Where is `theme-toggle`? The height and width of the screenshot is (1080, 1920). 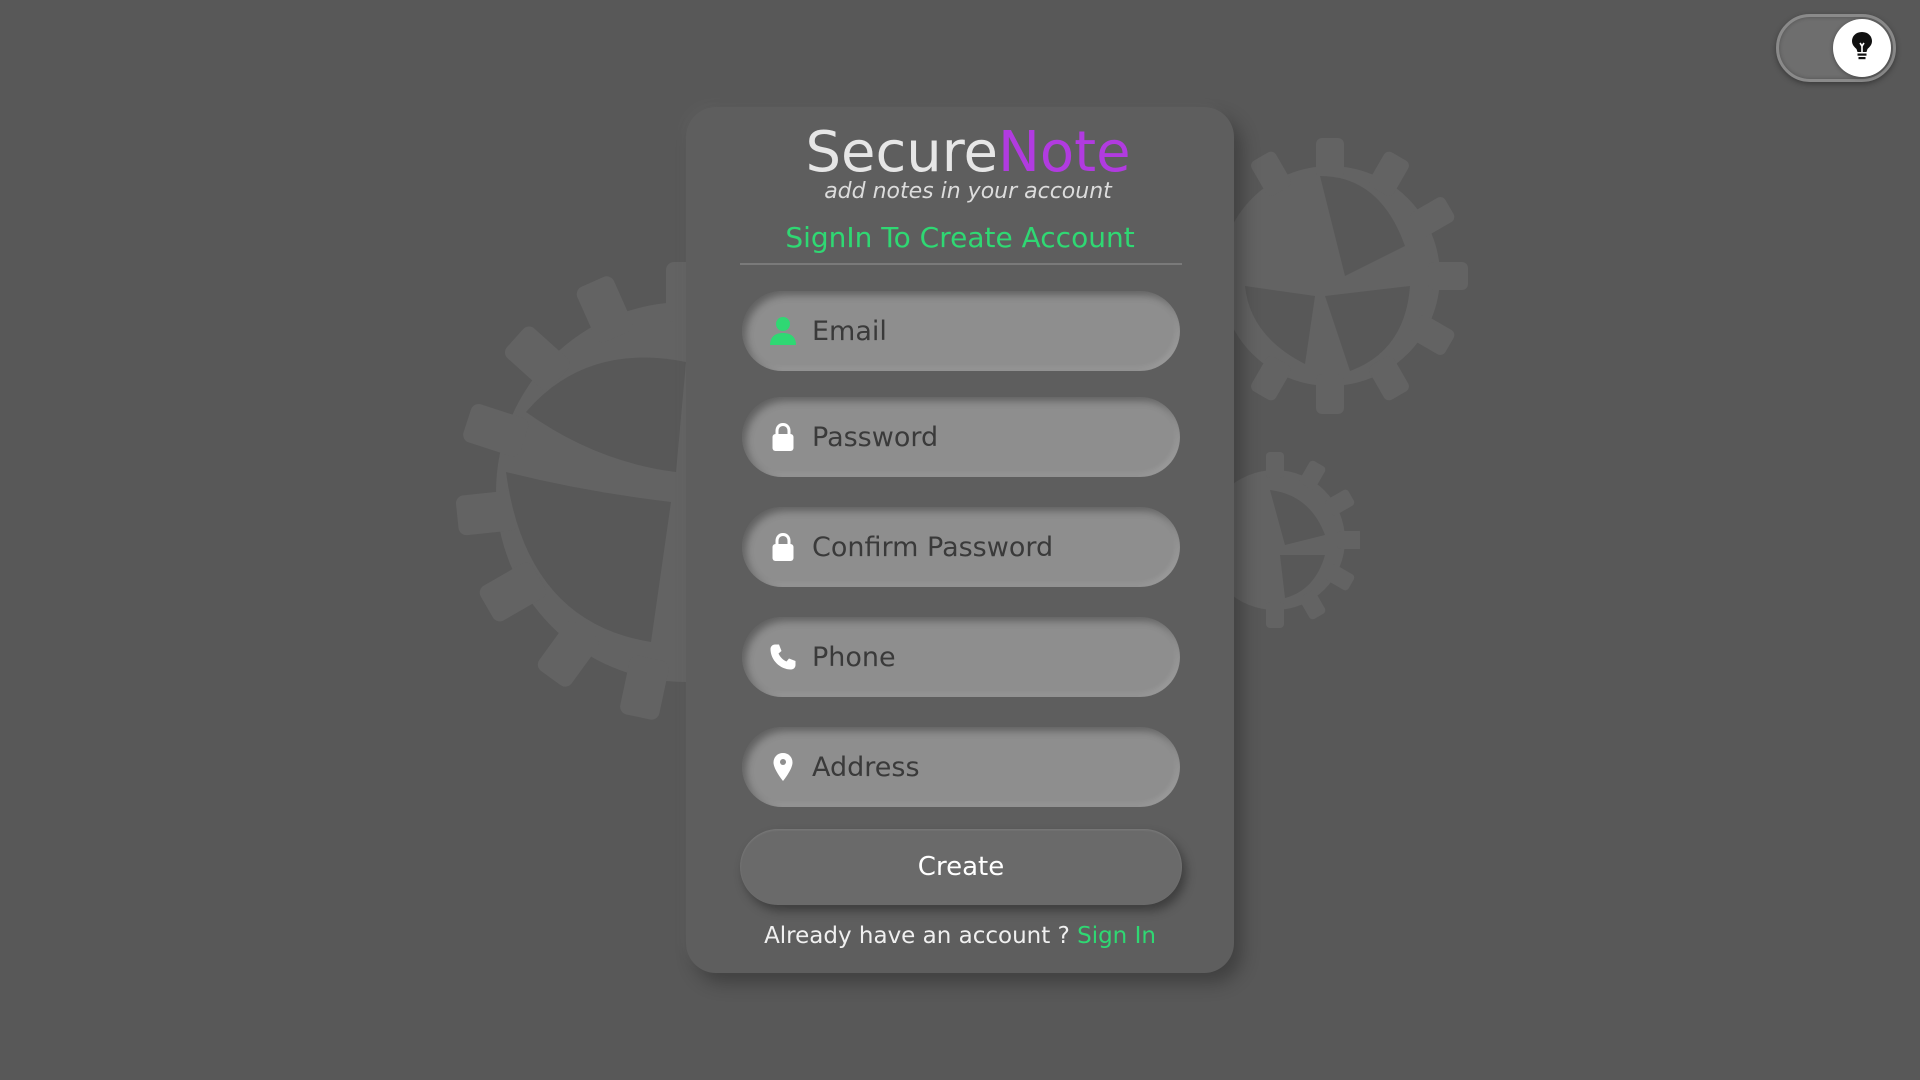 theme-toggle is located at coordinates (1836, 48).